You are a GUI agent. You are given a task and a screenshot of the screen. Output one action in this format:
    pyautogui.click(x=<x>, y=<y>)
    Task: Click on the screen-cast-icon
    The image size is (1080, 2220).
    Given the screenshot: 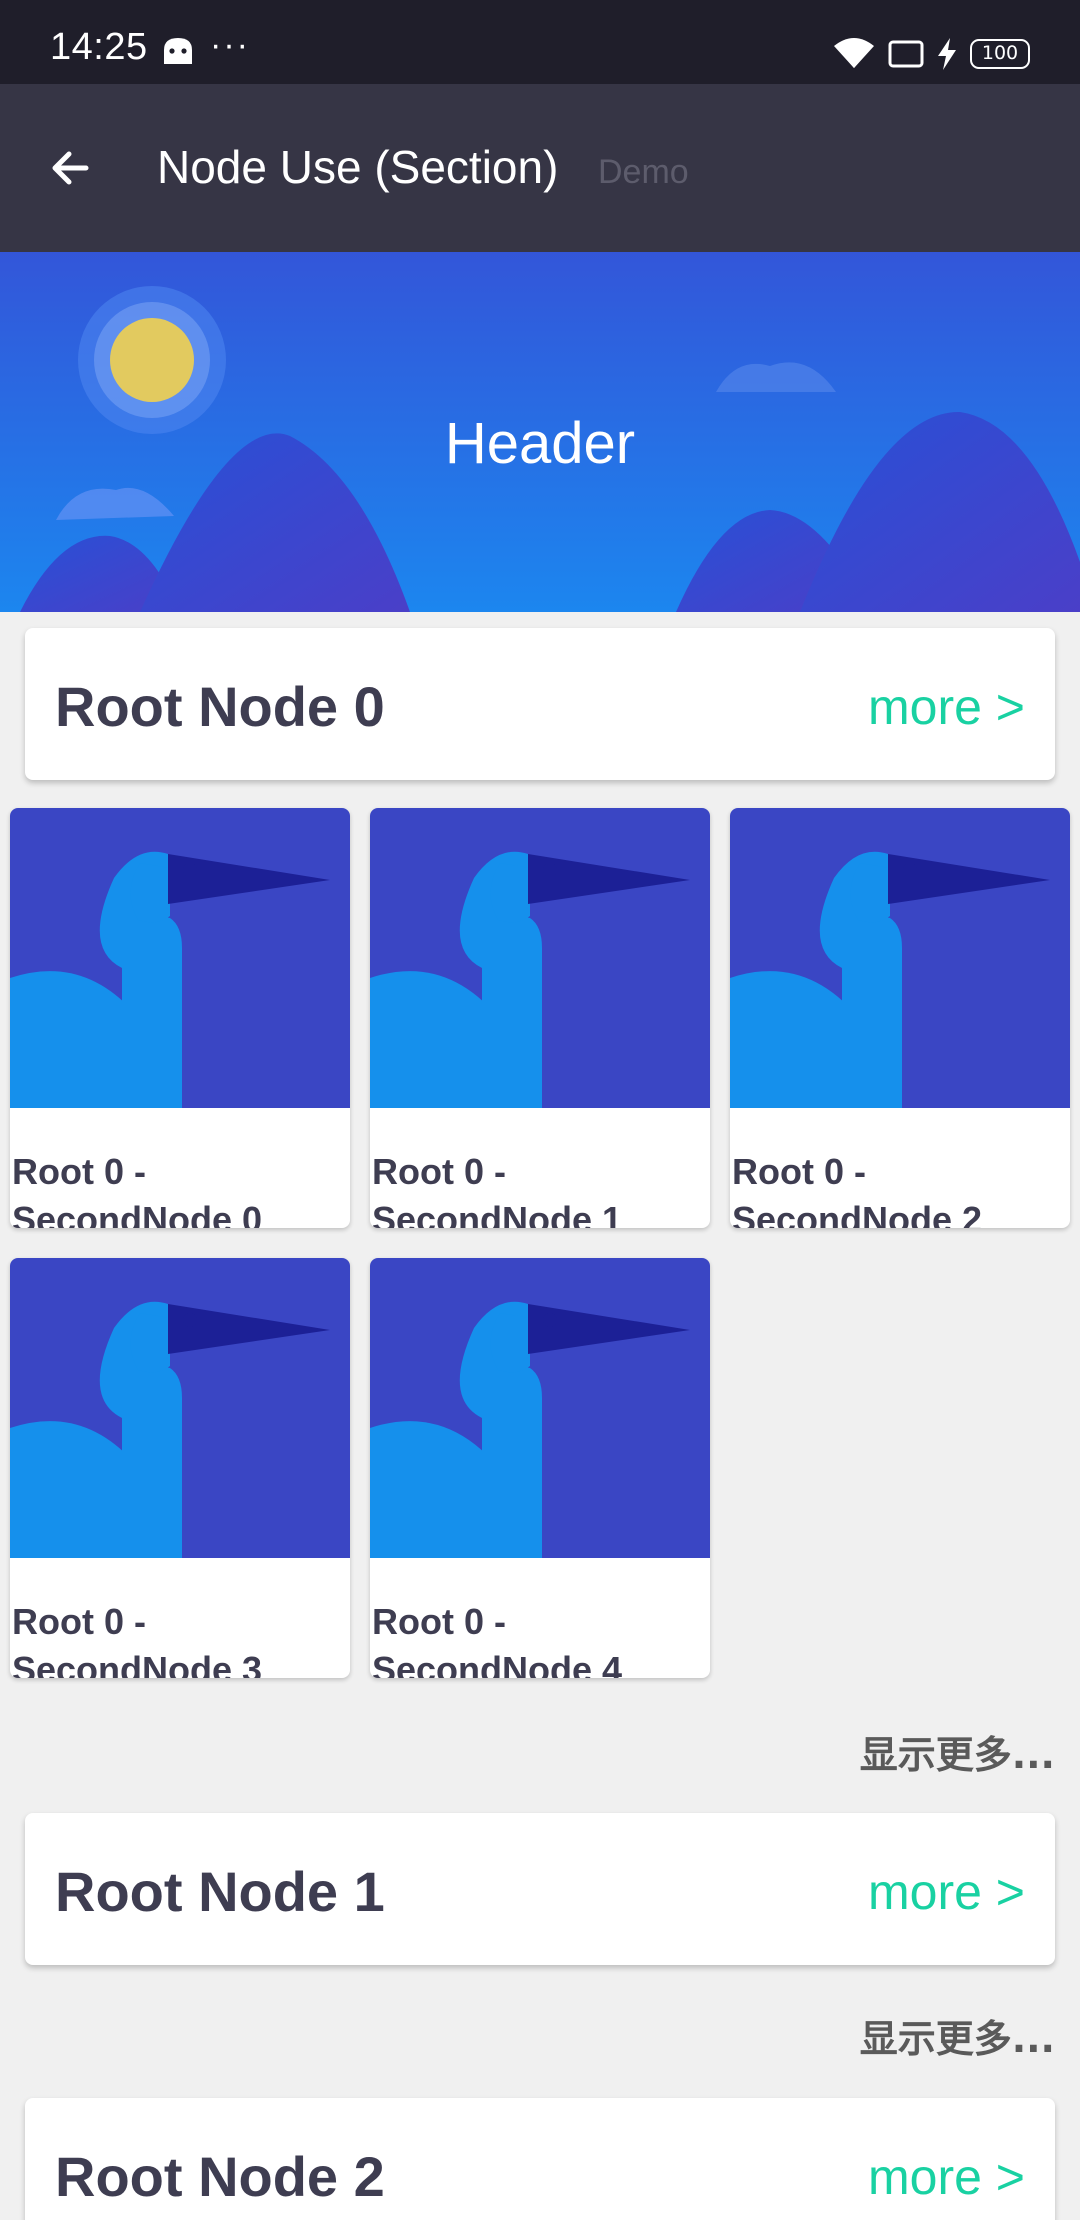 What is the action you would take?
    pyautogui.click(x=906, y=54)
    